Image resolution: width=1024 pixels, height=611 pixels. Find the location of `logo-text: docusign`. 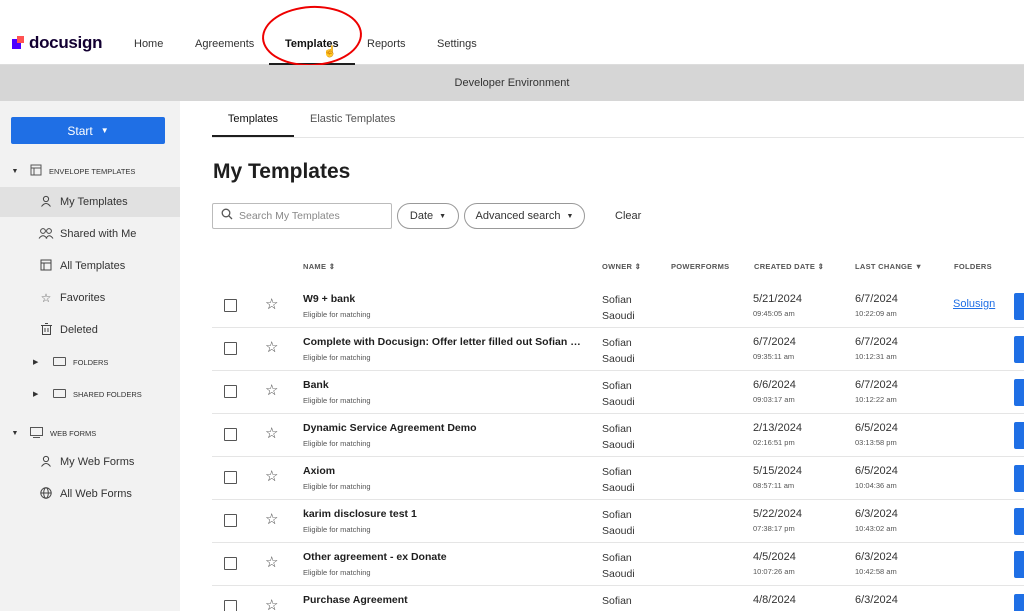

logo-text: docusign is located at coordinates (66, 42).